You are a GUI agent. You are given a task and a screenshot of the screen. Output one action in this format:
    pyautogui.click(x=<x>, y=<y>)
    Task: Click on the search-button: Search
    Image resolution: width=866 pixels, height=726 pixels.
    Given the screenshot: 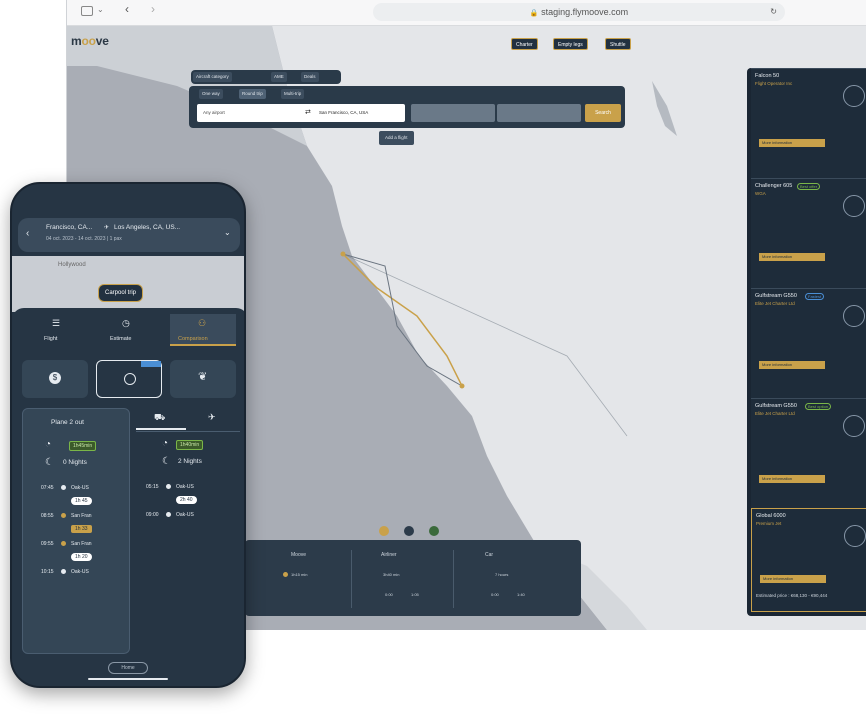 What is the action you would take?
    pyautogui.click(x=603, y=113)
    